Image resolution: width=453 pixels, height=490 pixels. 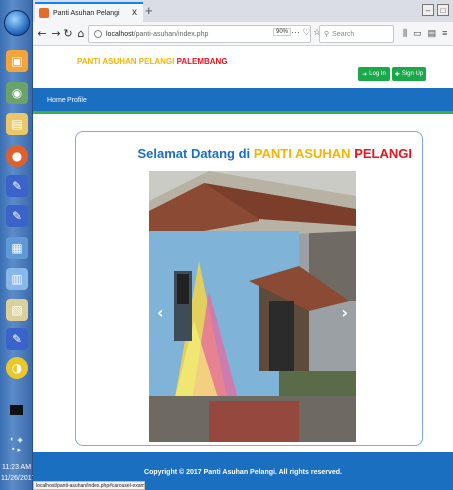 What do you see at coordinates (18, 478) in the screenshot?
I see `clock-date: 11/26/2017` at bounding box center [18, 478].